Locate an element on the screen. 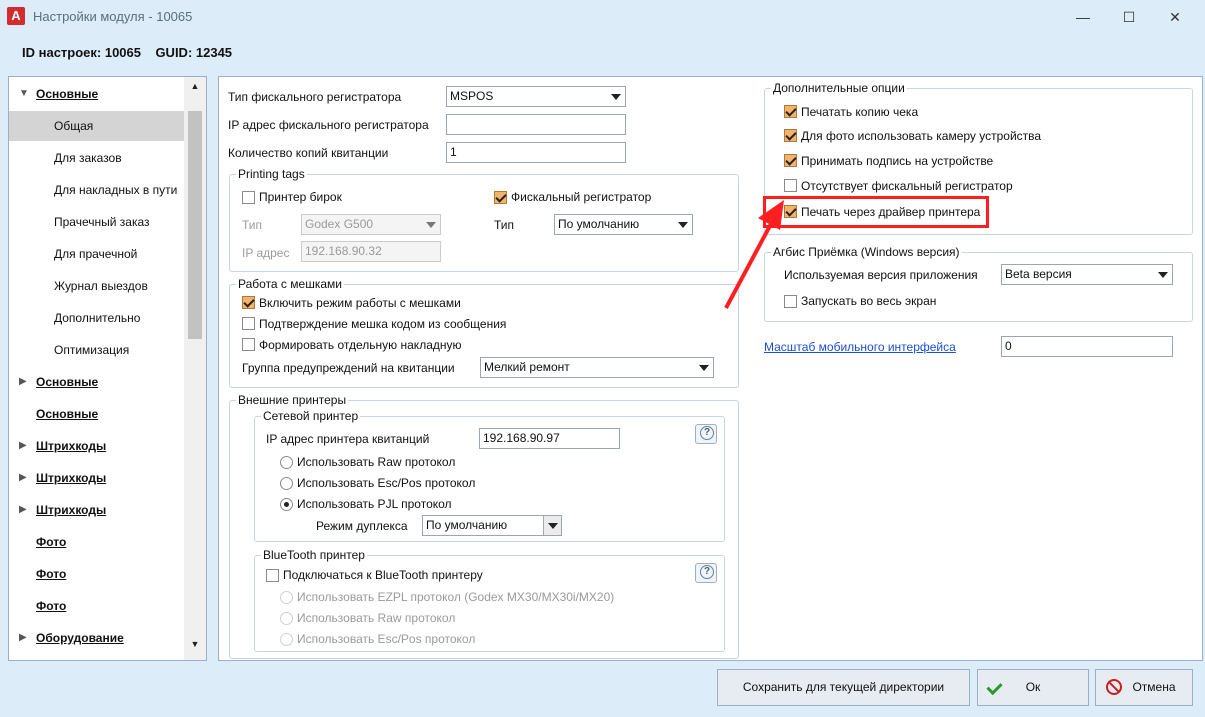 This screenshot has width=1205, height=717. tree-item: Для прачечной is located at coordinates (96, 254).